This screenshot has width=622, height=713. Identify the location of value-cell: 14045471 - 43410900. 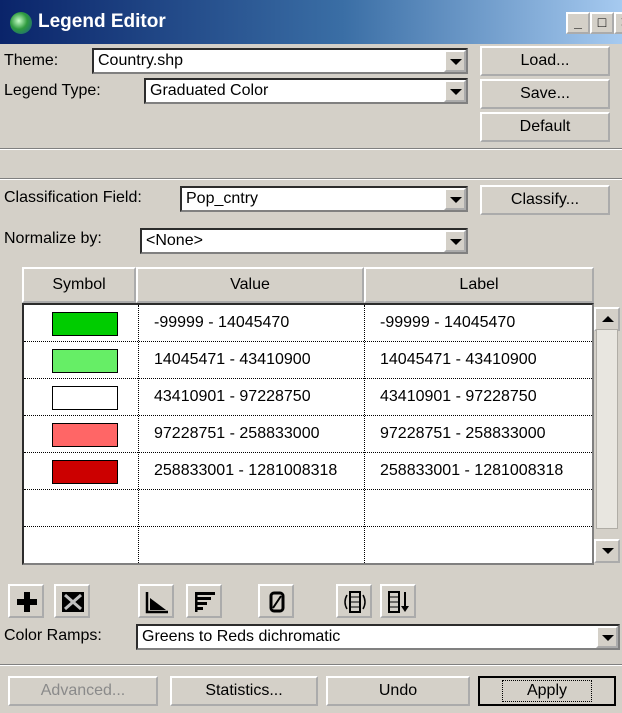
(232, 360).